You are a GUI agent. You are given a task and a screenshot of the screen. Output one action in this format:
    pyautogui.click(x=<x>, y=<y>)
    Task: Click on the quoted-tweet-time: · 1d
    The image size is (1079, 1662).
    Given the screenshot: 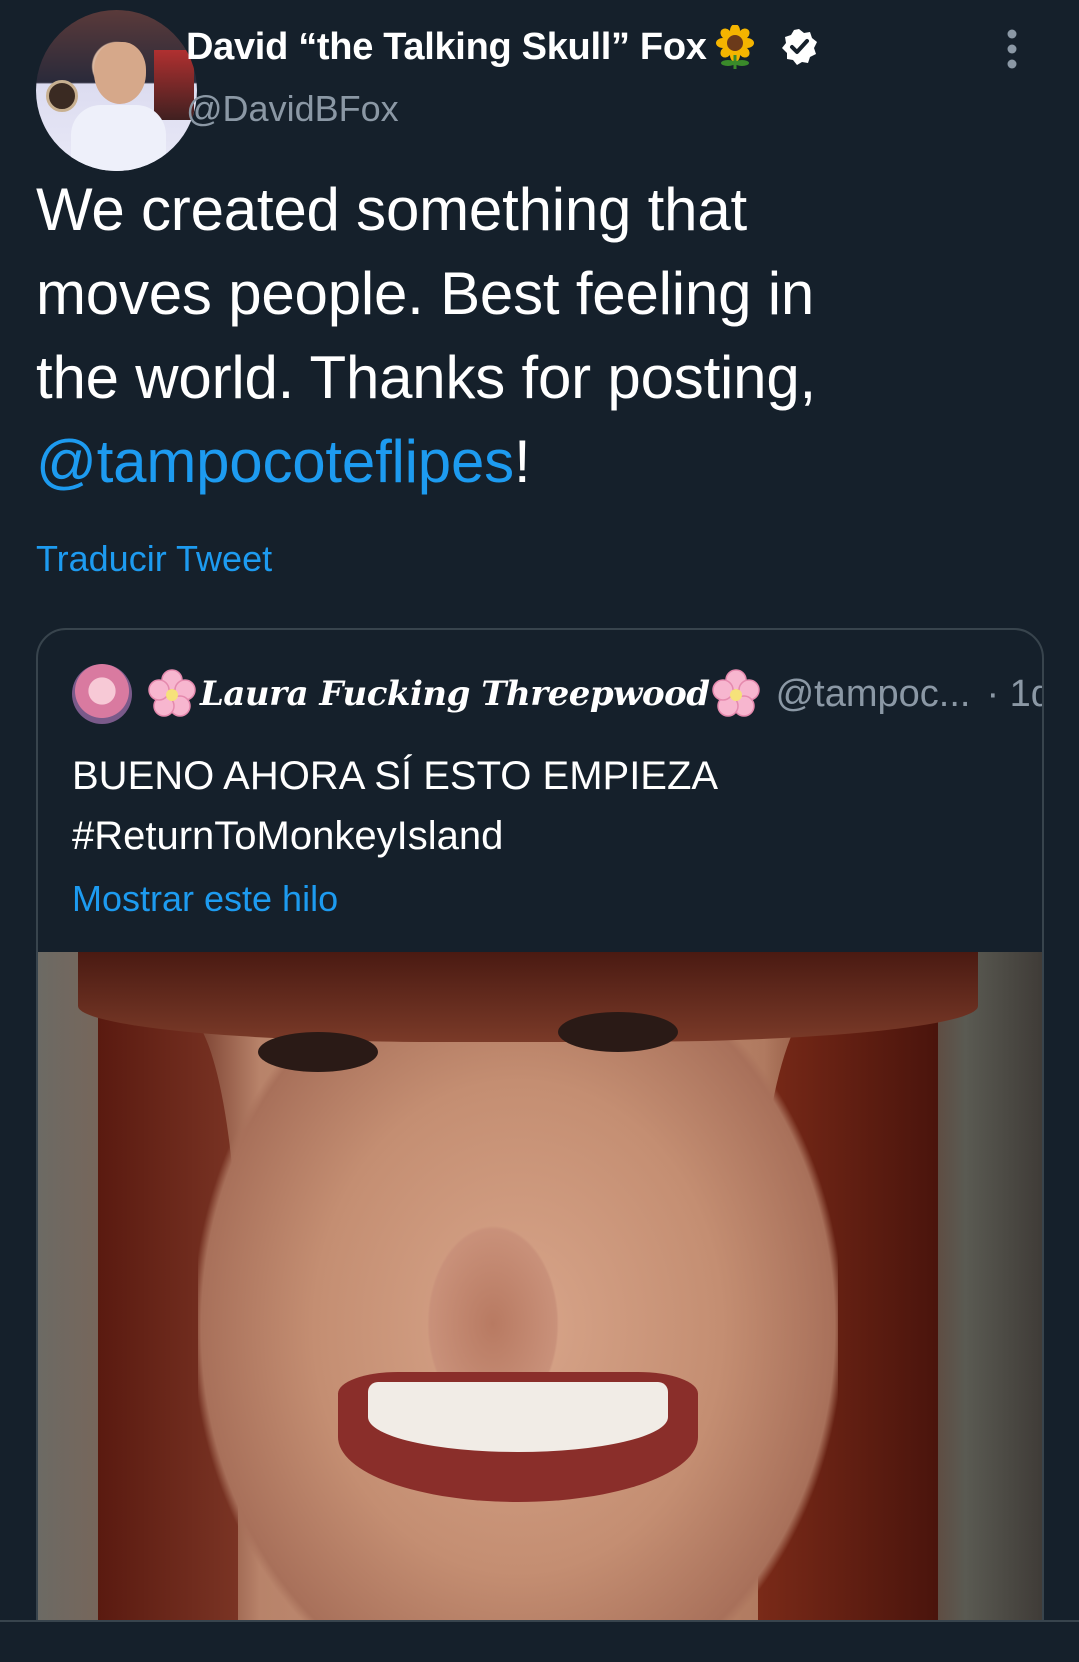 What is the action you would take?
    pyautogui.click(x=1014, y=694)
    